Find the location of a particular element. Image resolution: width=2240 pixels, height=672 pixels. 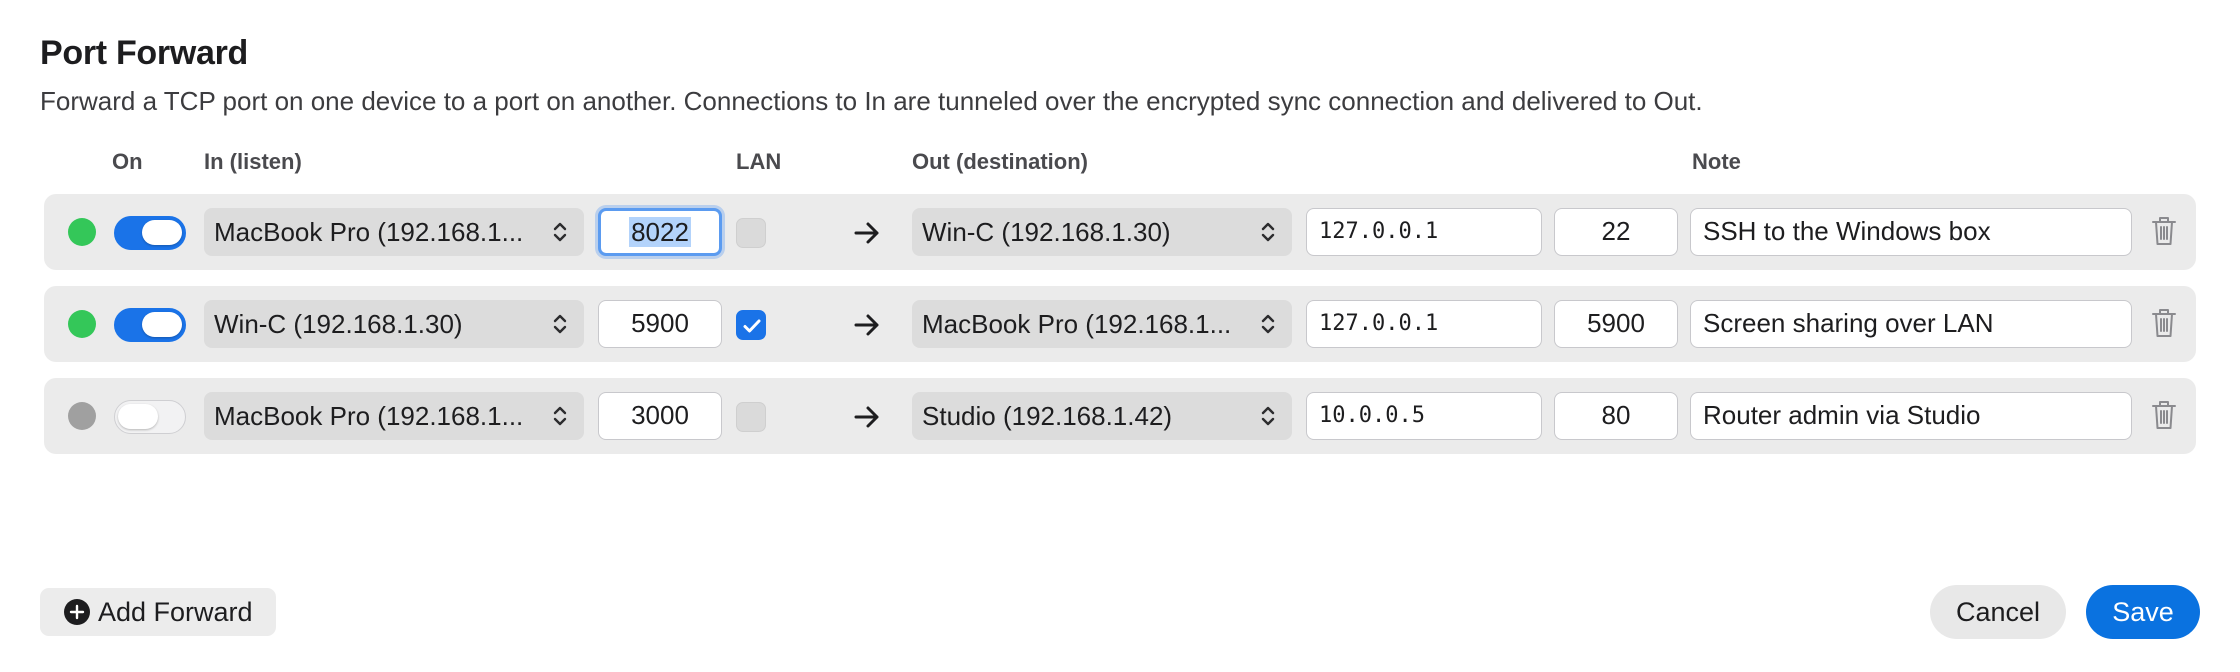

in-port-field: 8022 is located at coordinates (660, 232).